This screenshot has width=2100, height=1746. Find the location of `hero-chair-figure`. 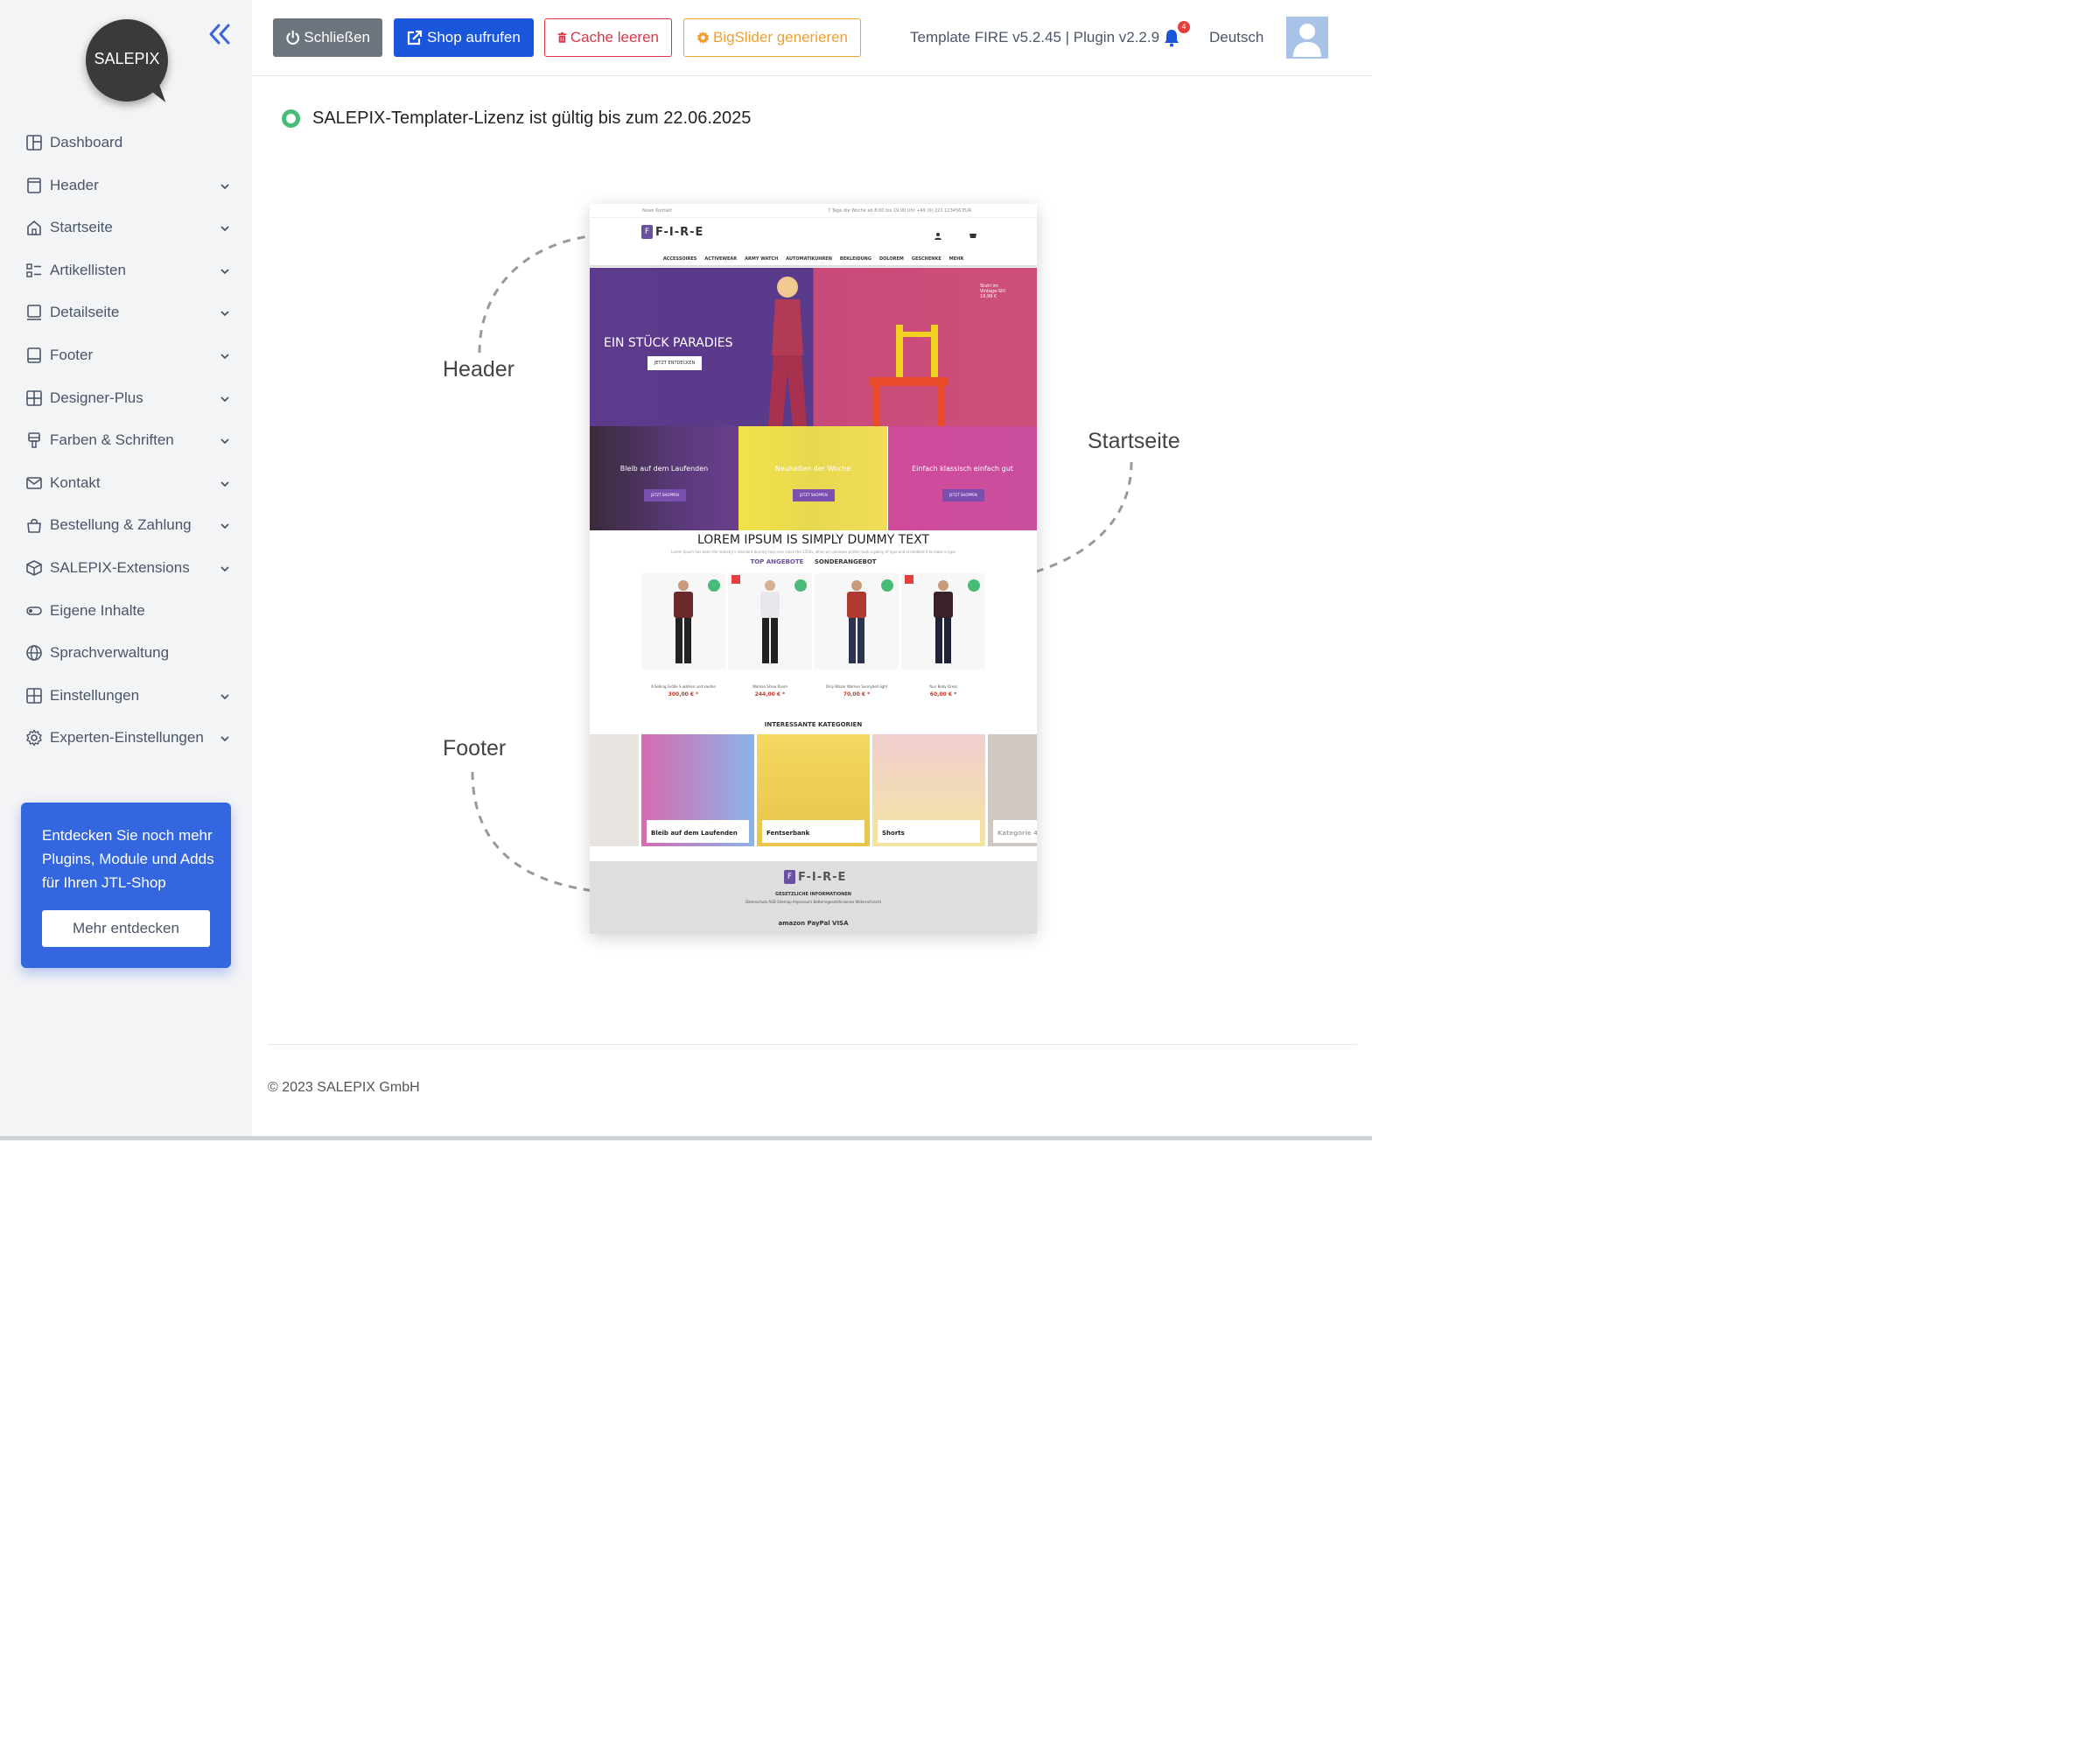

hero-chair-figure is located at coordinates (909, 375).